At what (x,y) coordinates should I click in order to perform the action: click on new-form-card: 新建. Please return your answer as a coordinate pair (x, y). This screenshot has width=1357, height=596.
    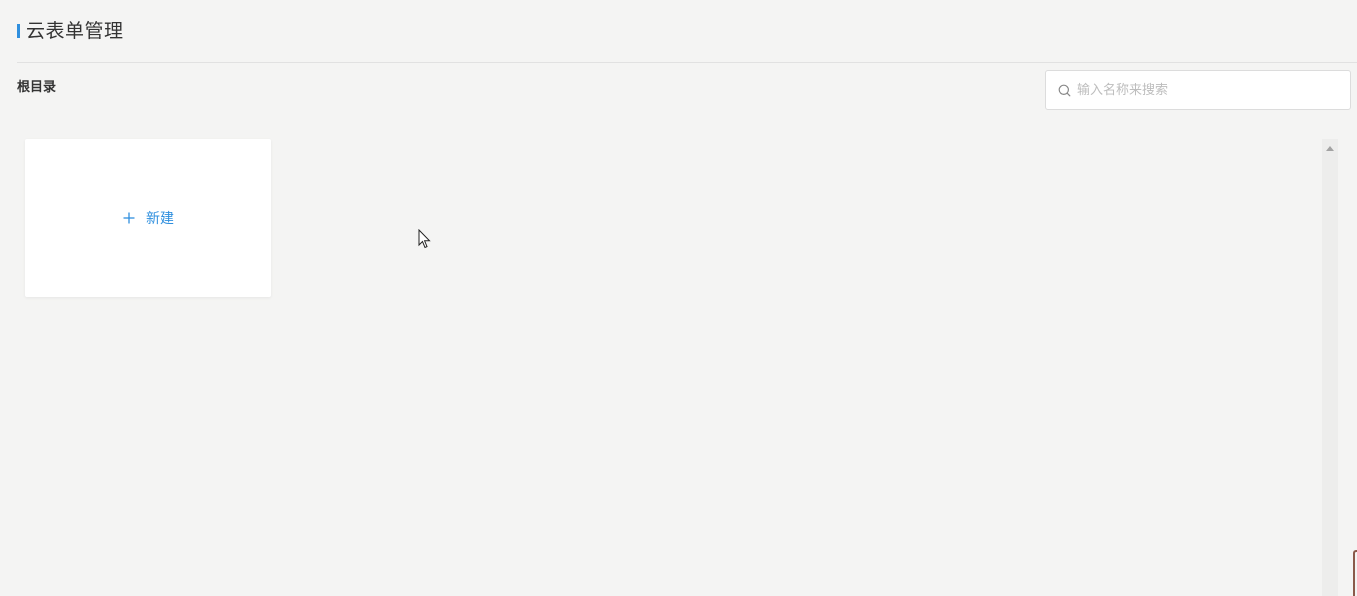
    Looking at the image, I should click on (148, 218).